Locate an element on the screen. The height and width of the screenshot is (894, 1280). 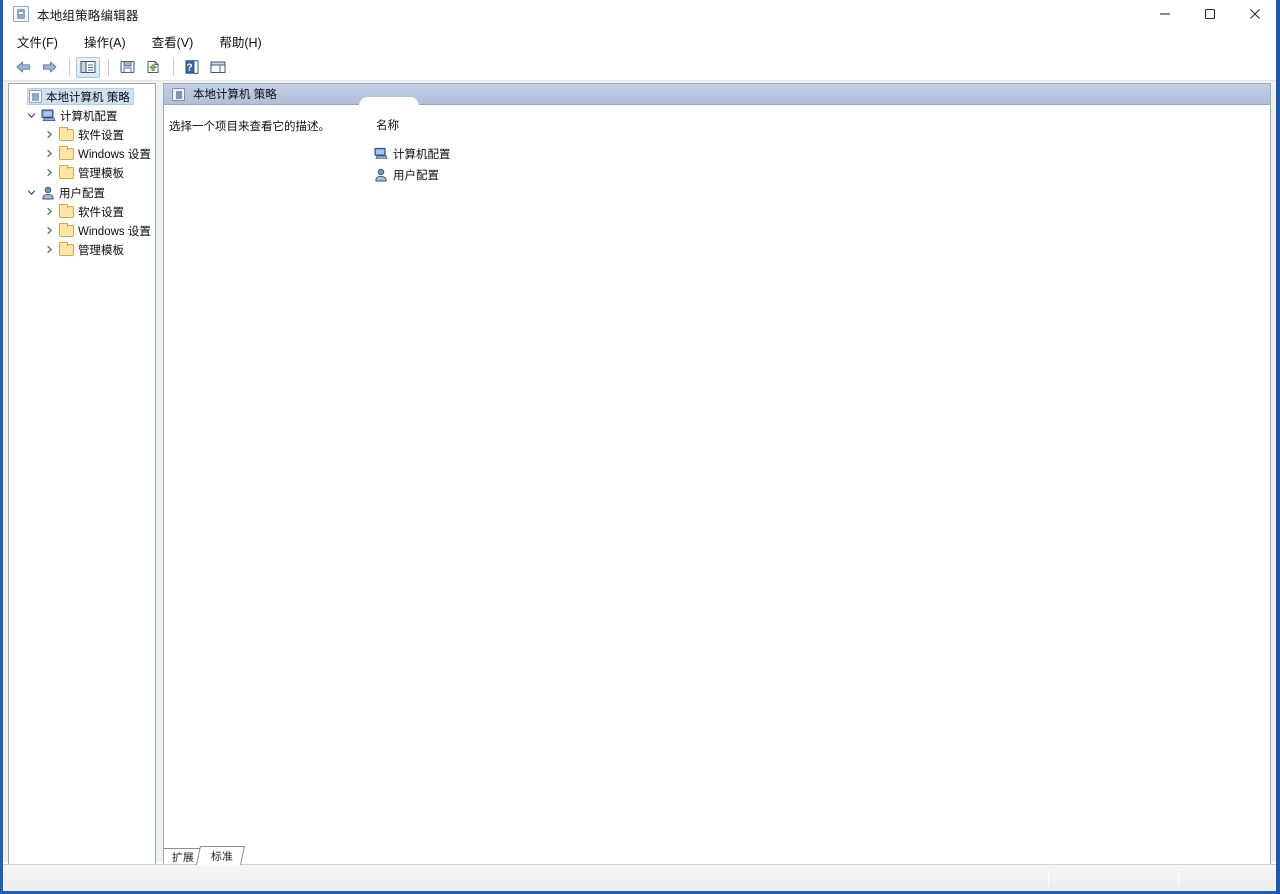
show-hide-tree-button is located at coordinates (88, 67).